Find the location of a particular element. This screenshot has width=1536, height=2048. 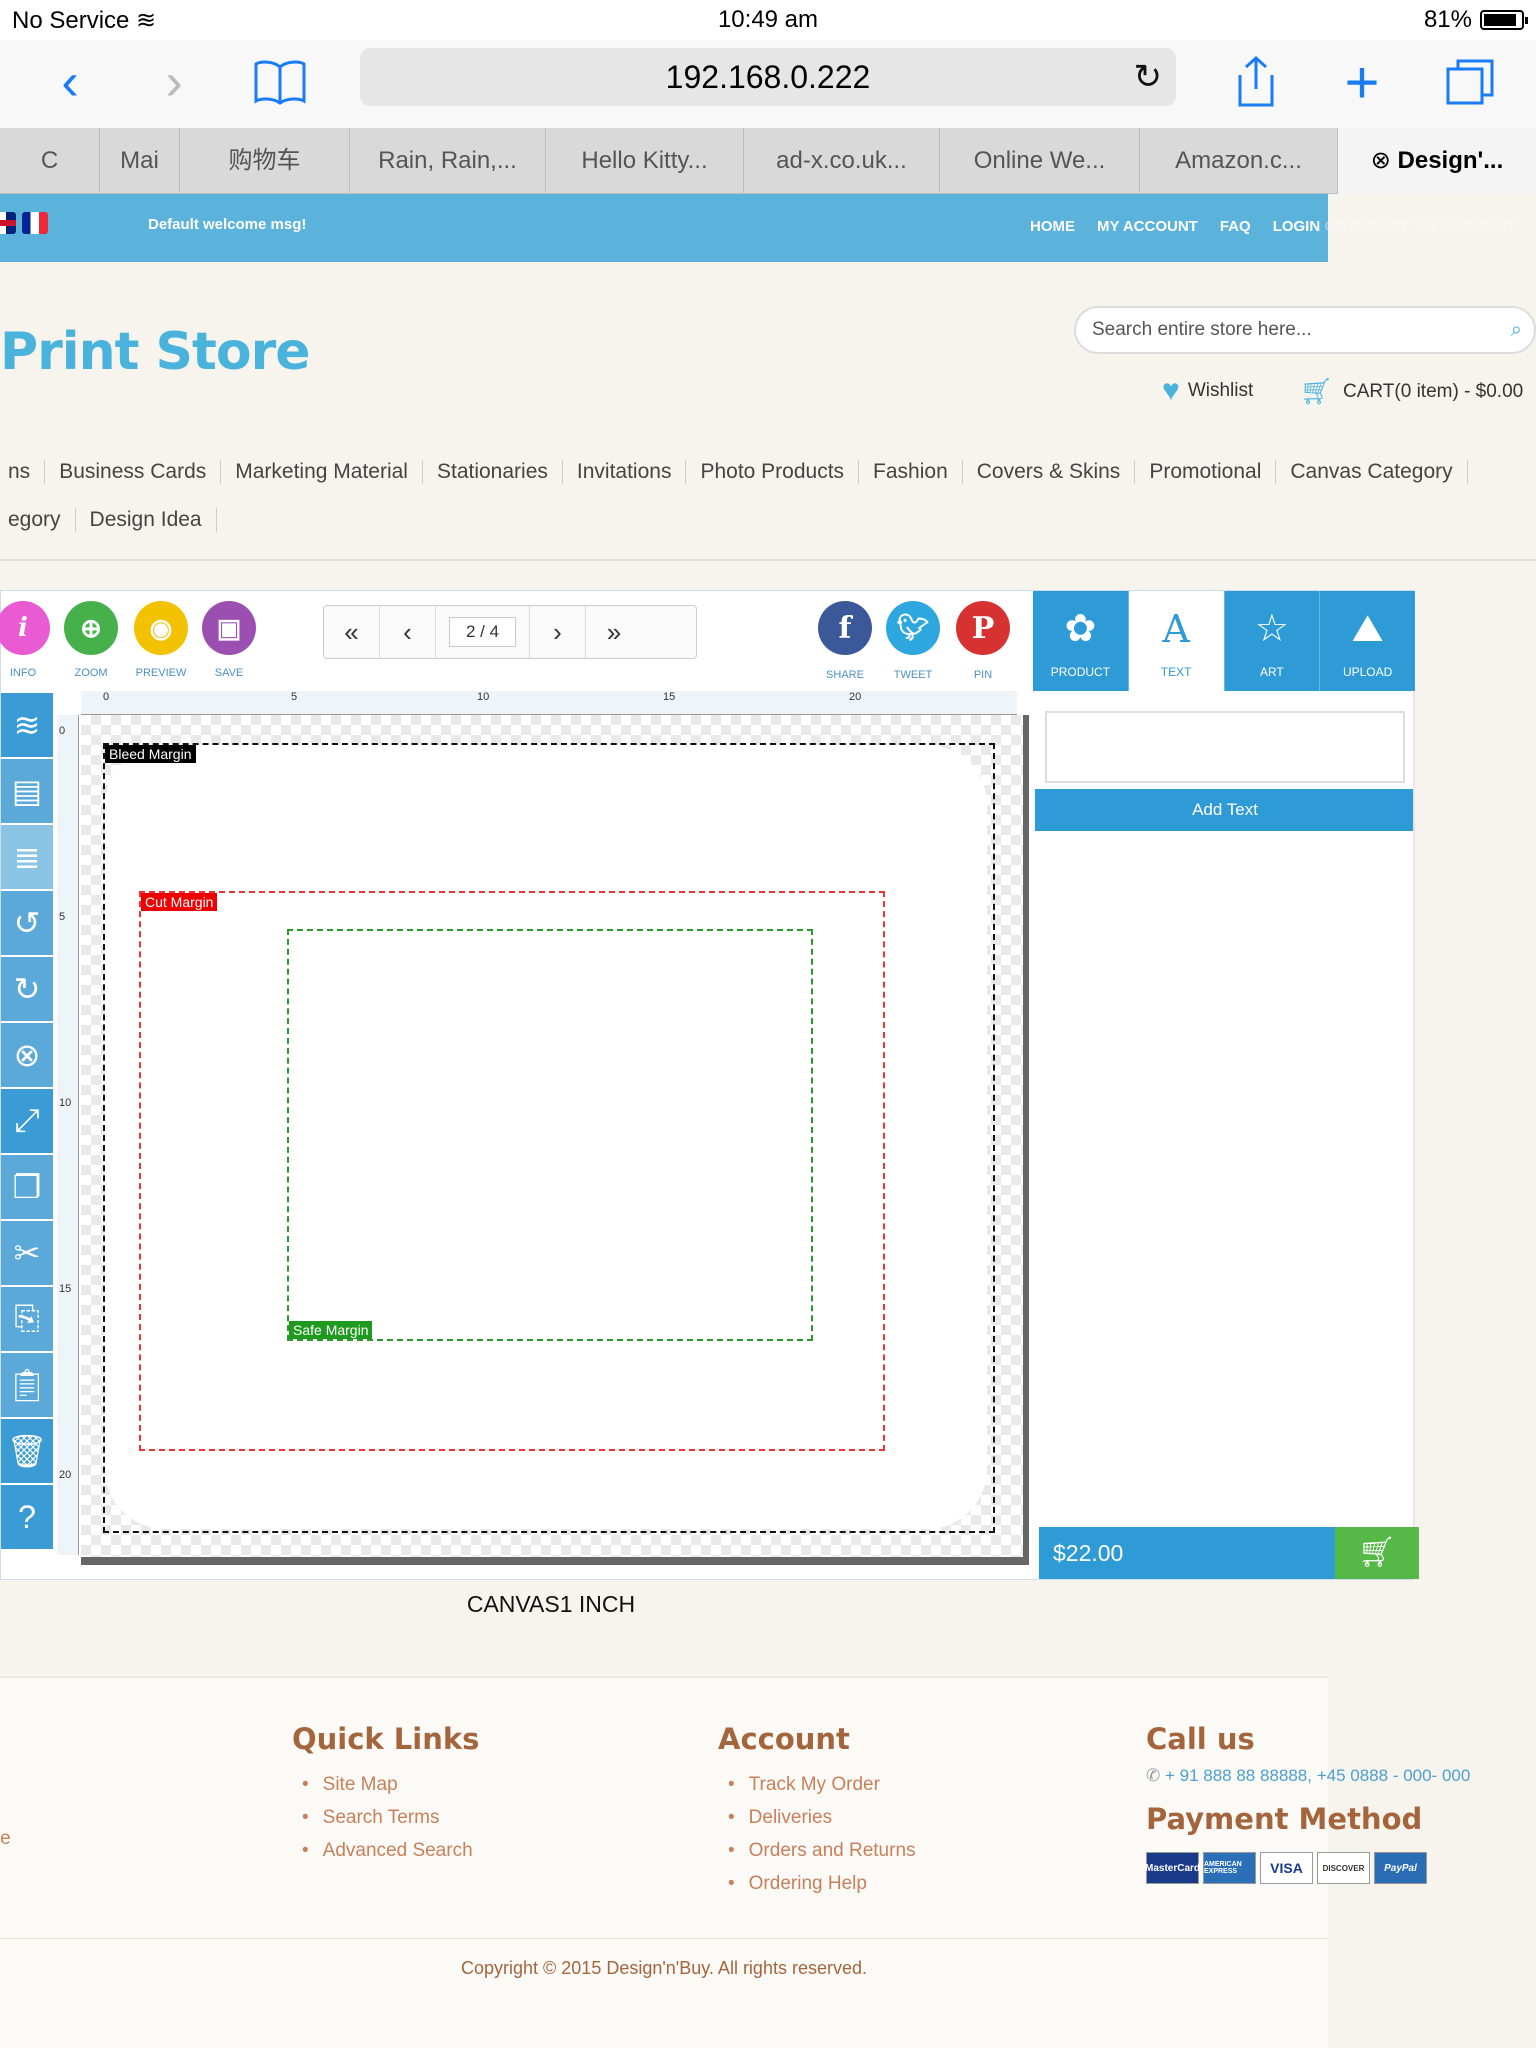

preview-tool: ◉ PREVIEW is located at coordinates (161, 640).